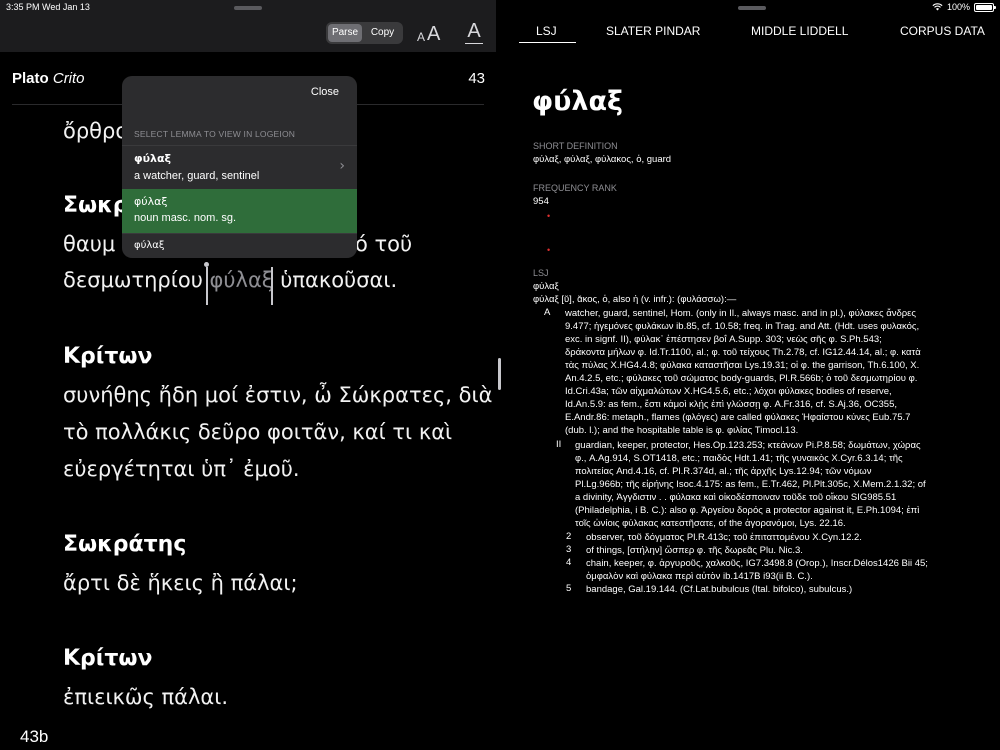  What do you see at coordinates (181, 469) in the screenshot?
I see `text-line: εὐεργέτηται ὑπ᾽ ἐμοῦ.` at bounding box center [181, 469].